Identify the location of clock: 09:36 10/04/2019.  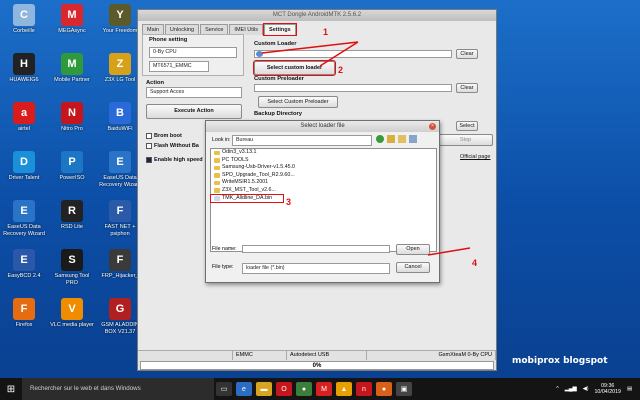
(607, 389).